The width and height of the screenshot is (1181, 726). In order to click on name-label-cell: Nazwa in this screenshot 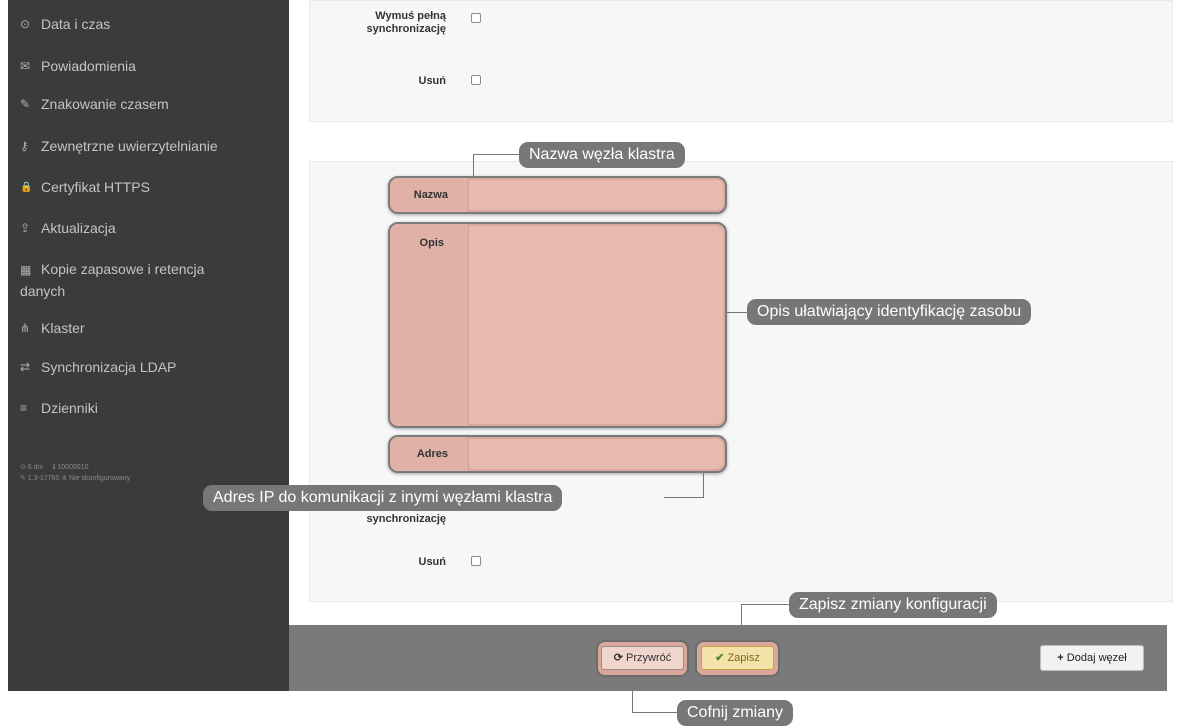, I will do `click(429, 195)`.